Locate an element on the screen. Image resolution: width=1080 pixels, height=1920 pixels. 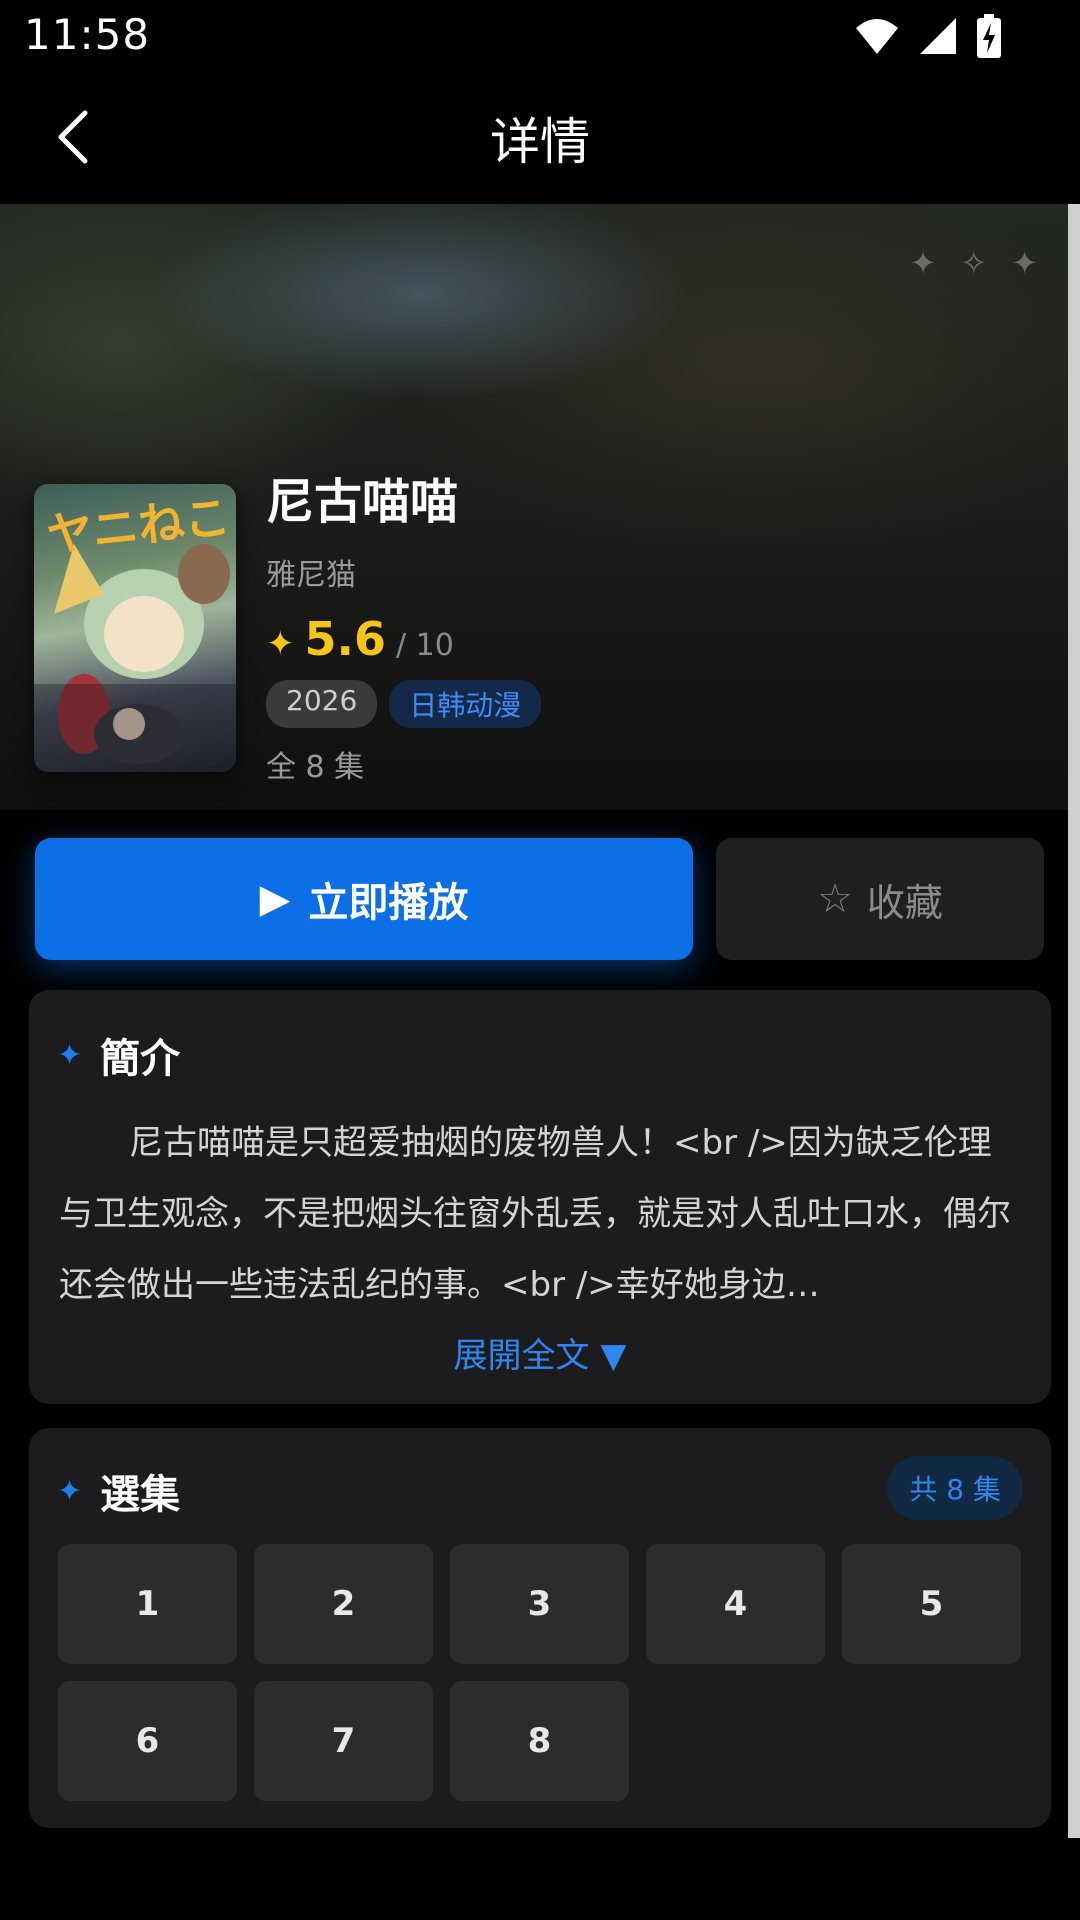
episode-button: 5 is located at coordinates (931, 1604).